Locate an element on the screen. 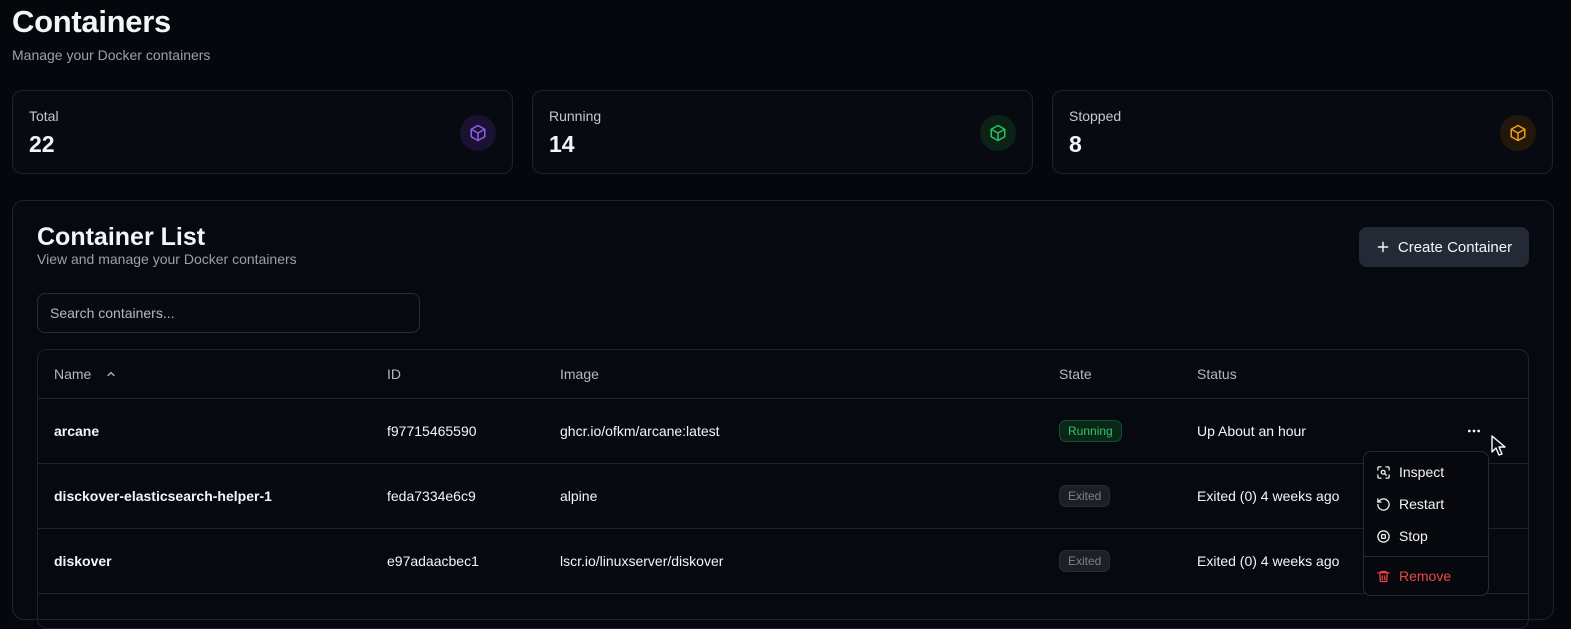 The width and height of the screenshot is (1571, 629). container-actions-menu: Inspect Restart Stop Remove is located at coordinates (1426, 523).